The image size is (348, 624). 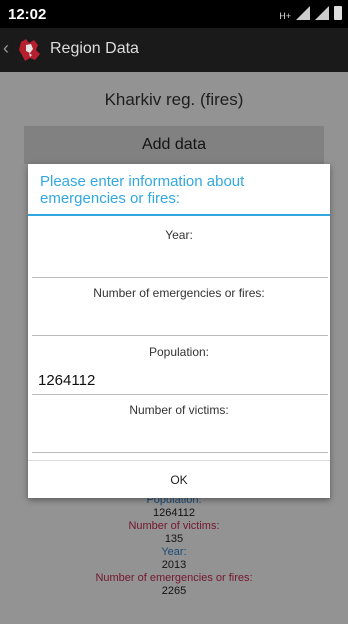 What do you see at coordinates (338, 13) in the screenshot?
I see `battery-icon` at bounding box center [338, 13].